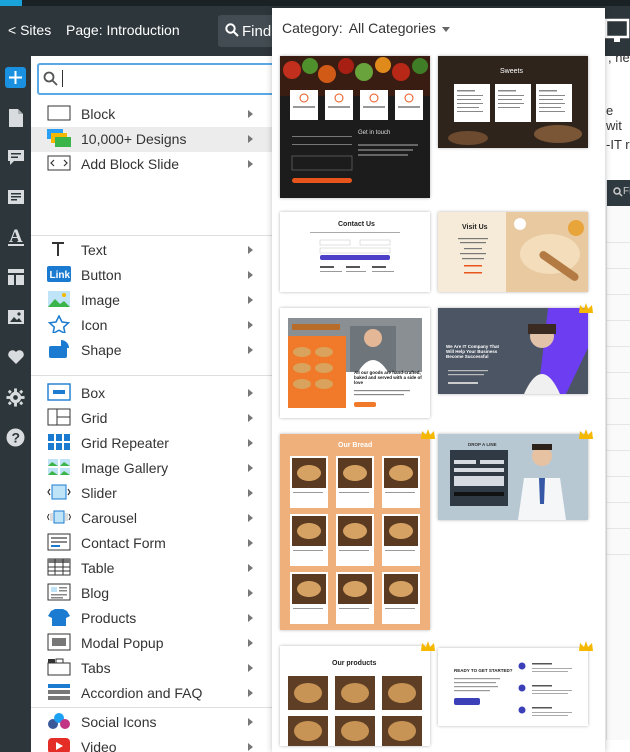  What do you see at coordinates (15, 316) in the screenshot?
I see `gallery-icon` at bounding box center [15, 316].